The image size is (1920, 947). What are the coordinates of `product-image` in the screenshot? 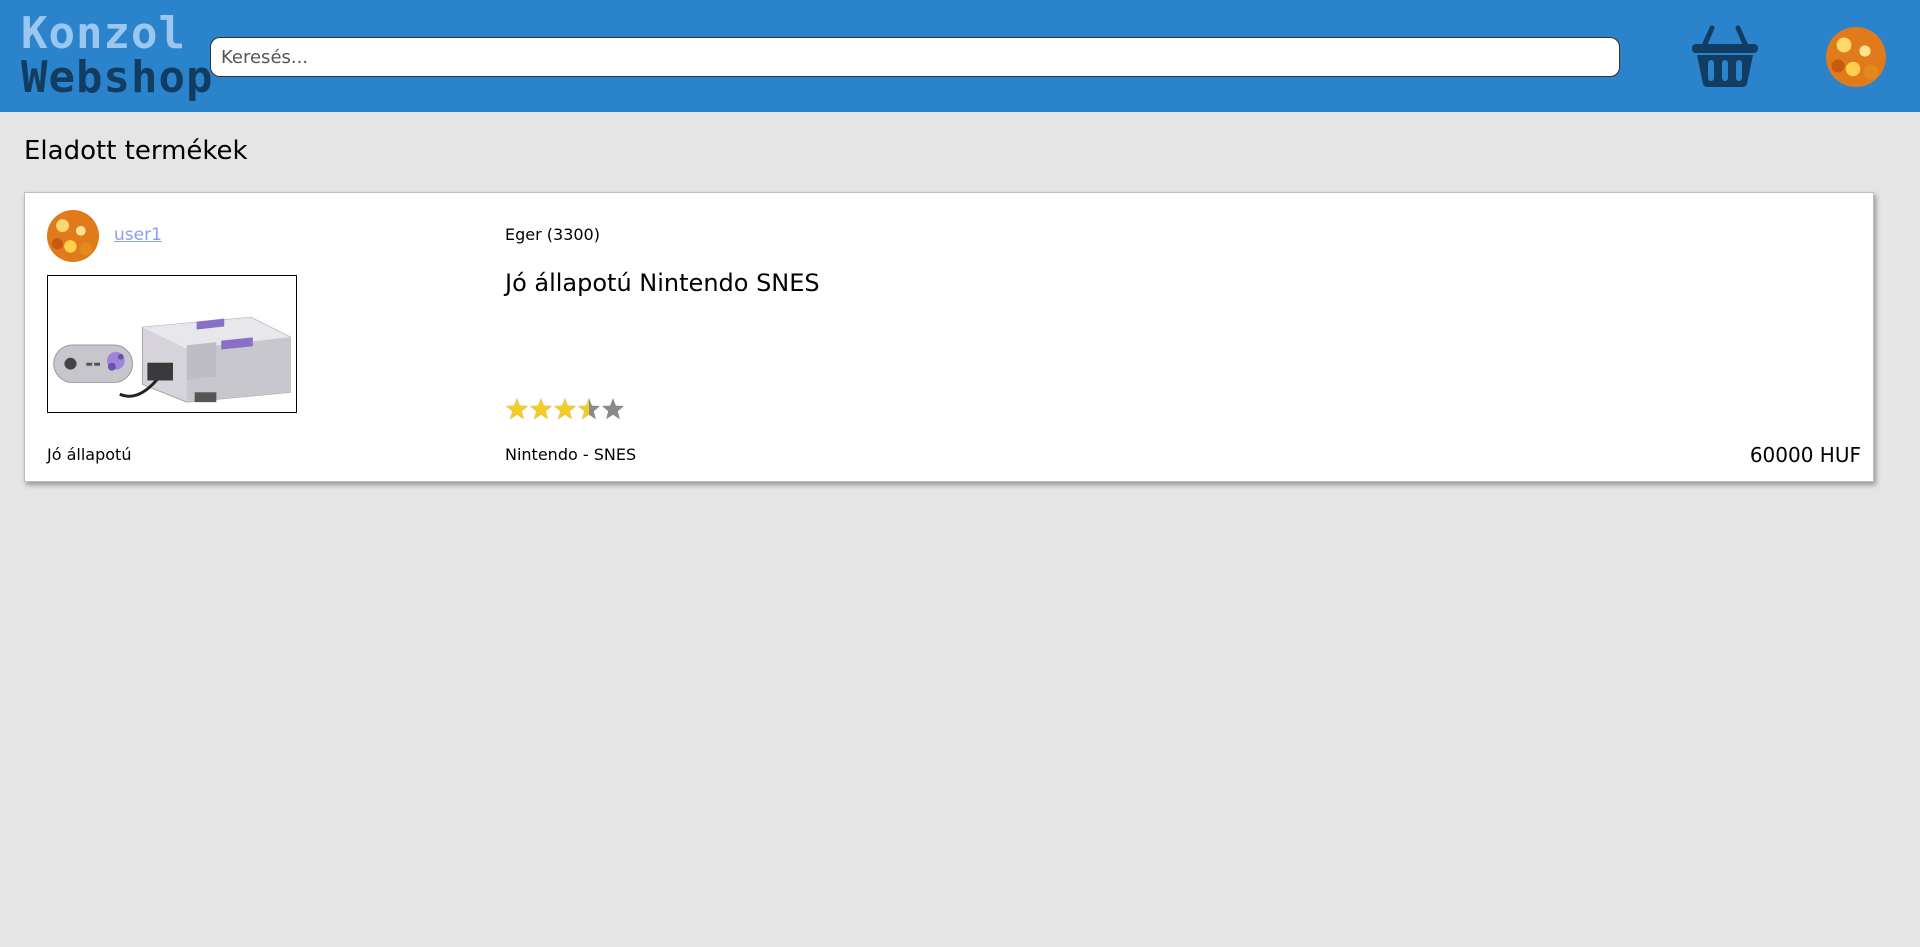 It's located at (172, 344).